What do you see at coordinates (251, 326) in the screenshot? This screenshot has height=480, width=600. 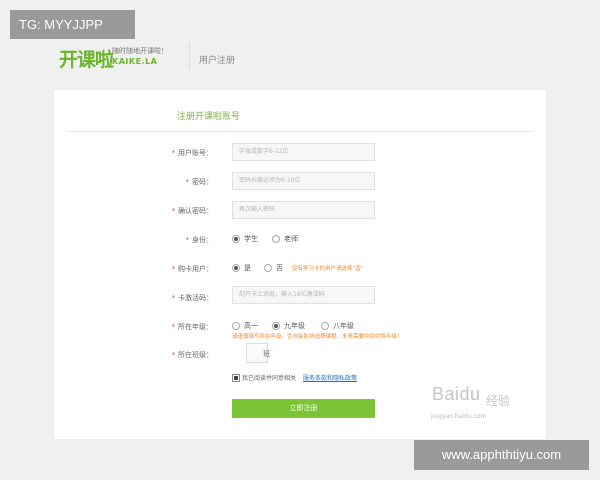 I see `grade-option-senior1-label: 高一` at bounding box center [251, 326].